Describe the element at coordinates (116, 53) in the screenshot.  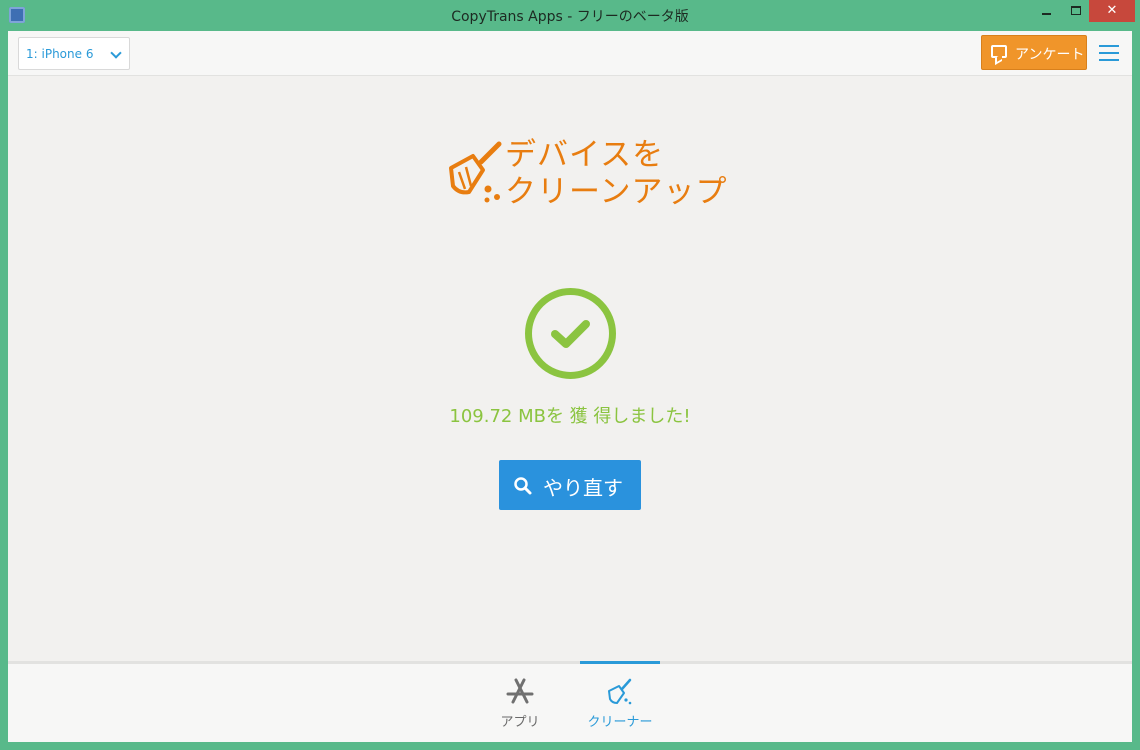
I see `chevron-down-icon` at that location.